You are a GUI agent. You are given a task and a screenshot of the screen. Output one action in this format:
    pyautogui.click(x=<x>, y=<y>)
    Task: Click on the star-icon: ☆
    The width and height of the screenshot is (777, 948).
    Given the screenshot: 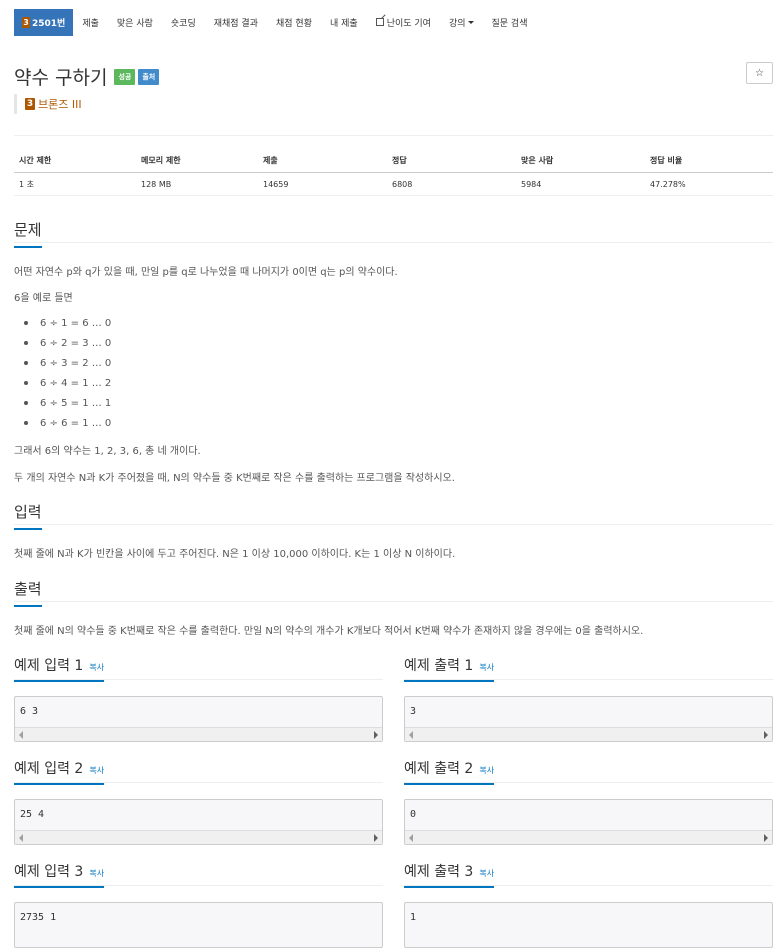 What is the action you would take?
    pyautogui.click(x=759, y=73)
    